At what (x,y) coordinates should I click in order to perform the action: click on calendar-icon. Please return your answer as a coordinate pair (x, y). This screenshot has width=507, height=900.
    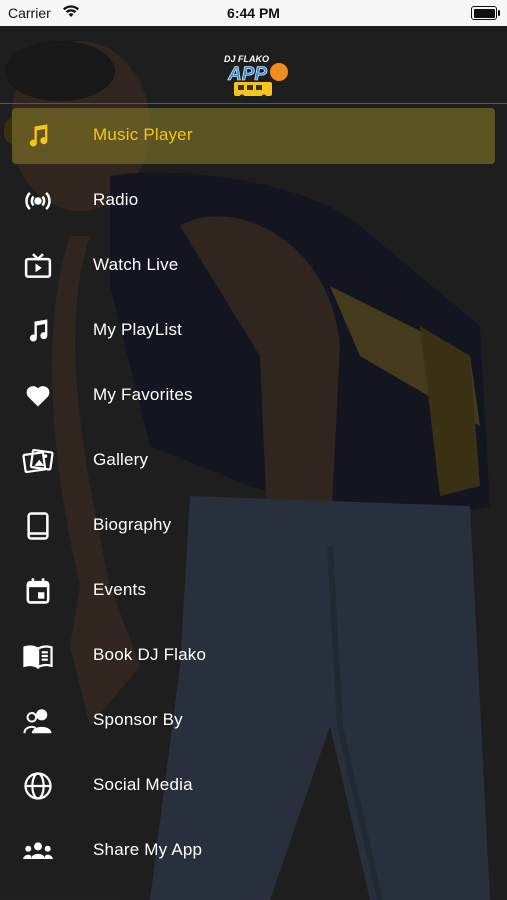
    Looking at the image, I should click on (38, 591).